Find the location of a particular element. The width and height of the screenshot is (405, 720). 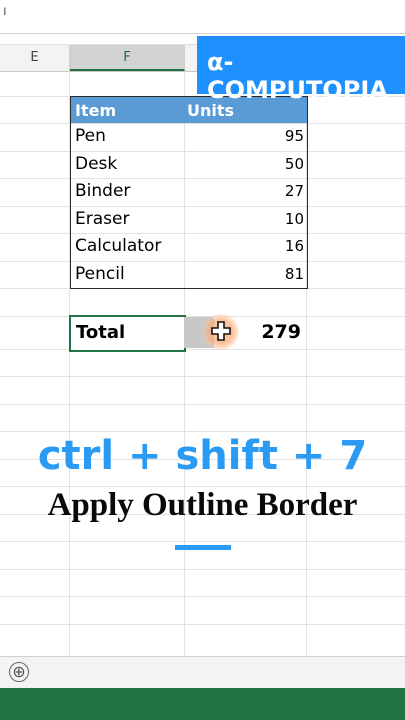

table-row: Binder 27 is located at coordinates (189, 192).